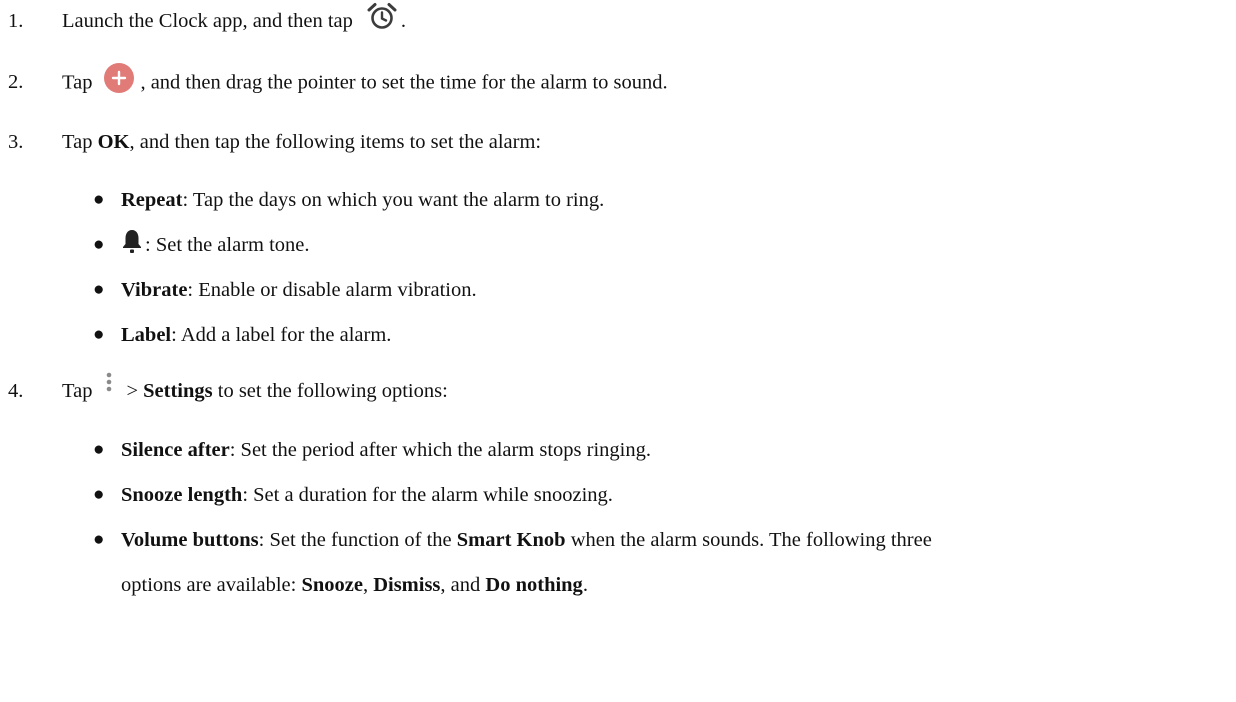 Image resolution: width=1236 pixels, height=702 pixels. I want to click on add-alarm-icon, so click(119, 78).